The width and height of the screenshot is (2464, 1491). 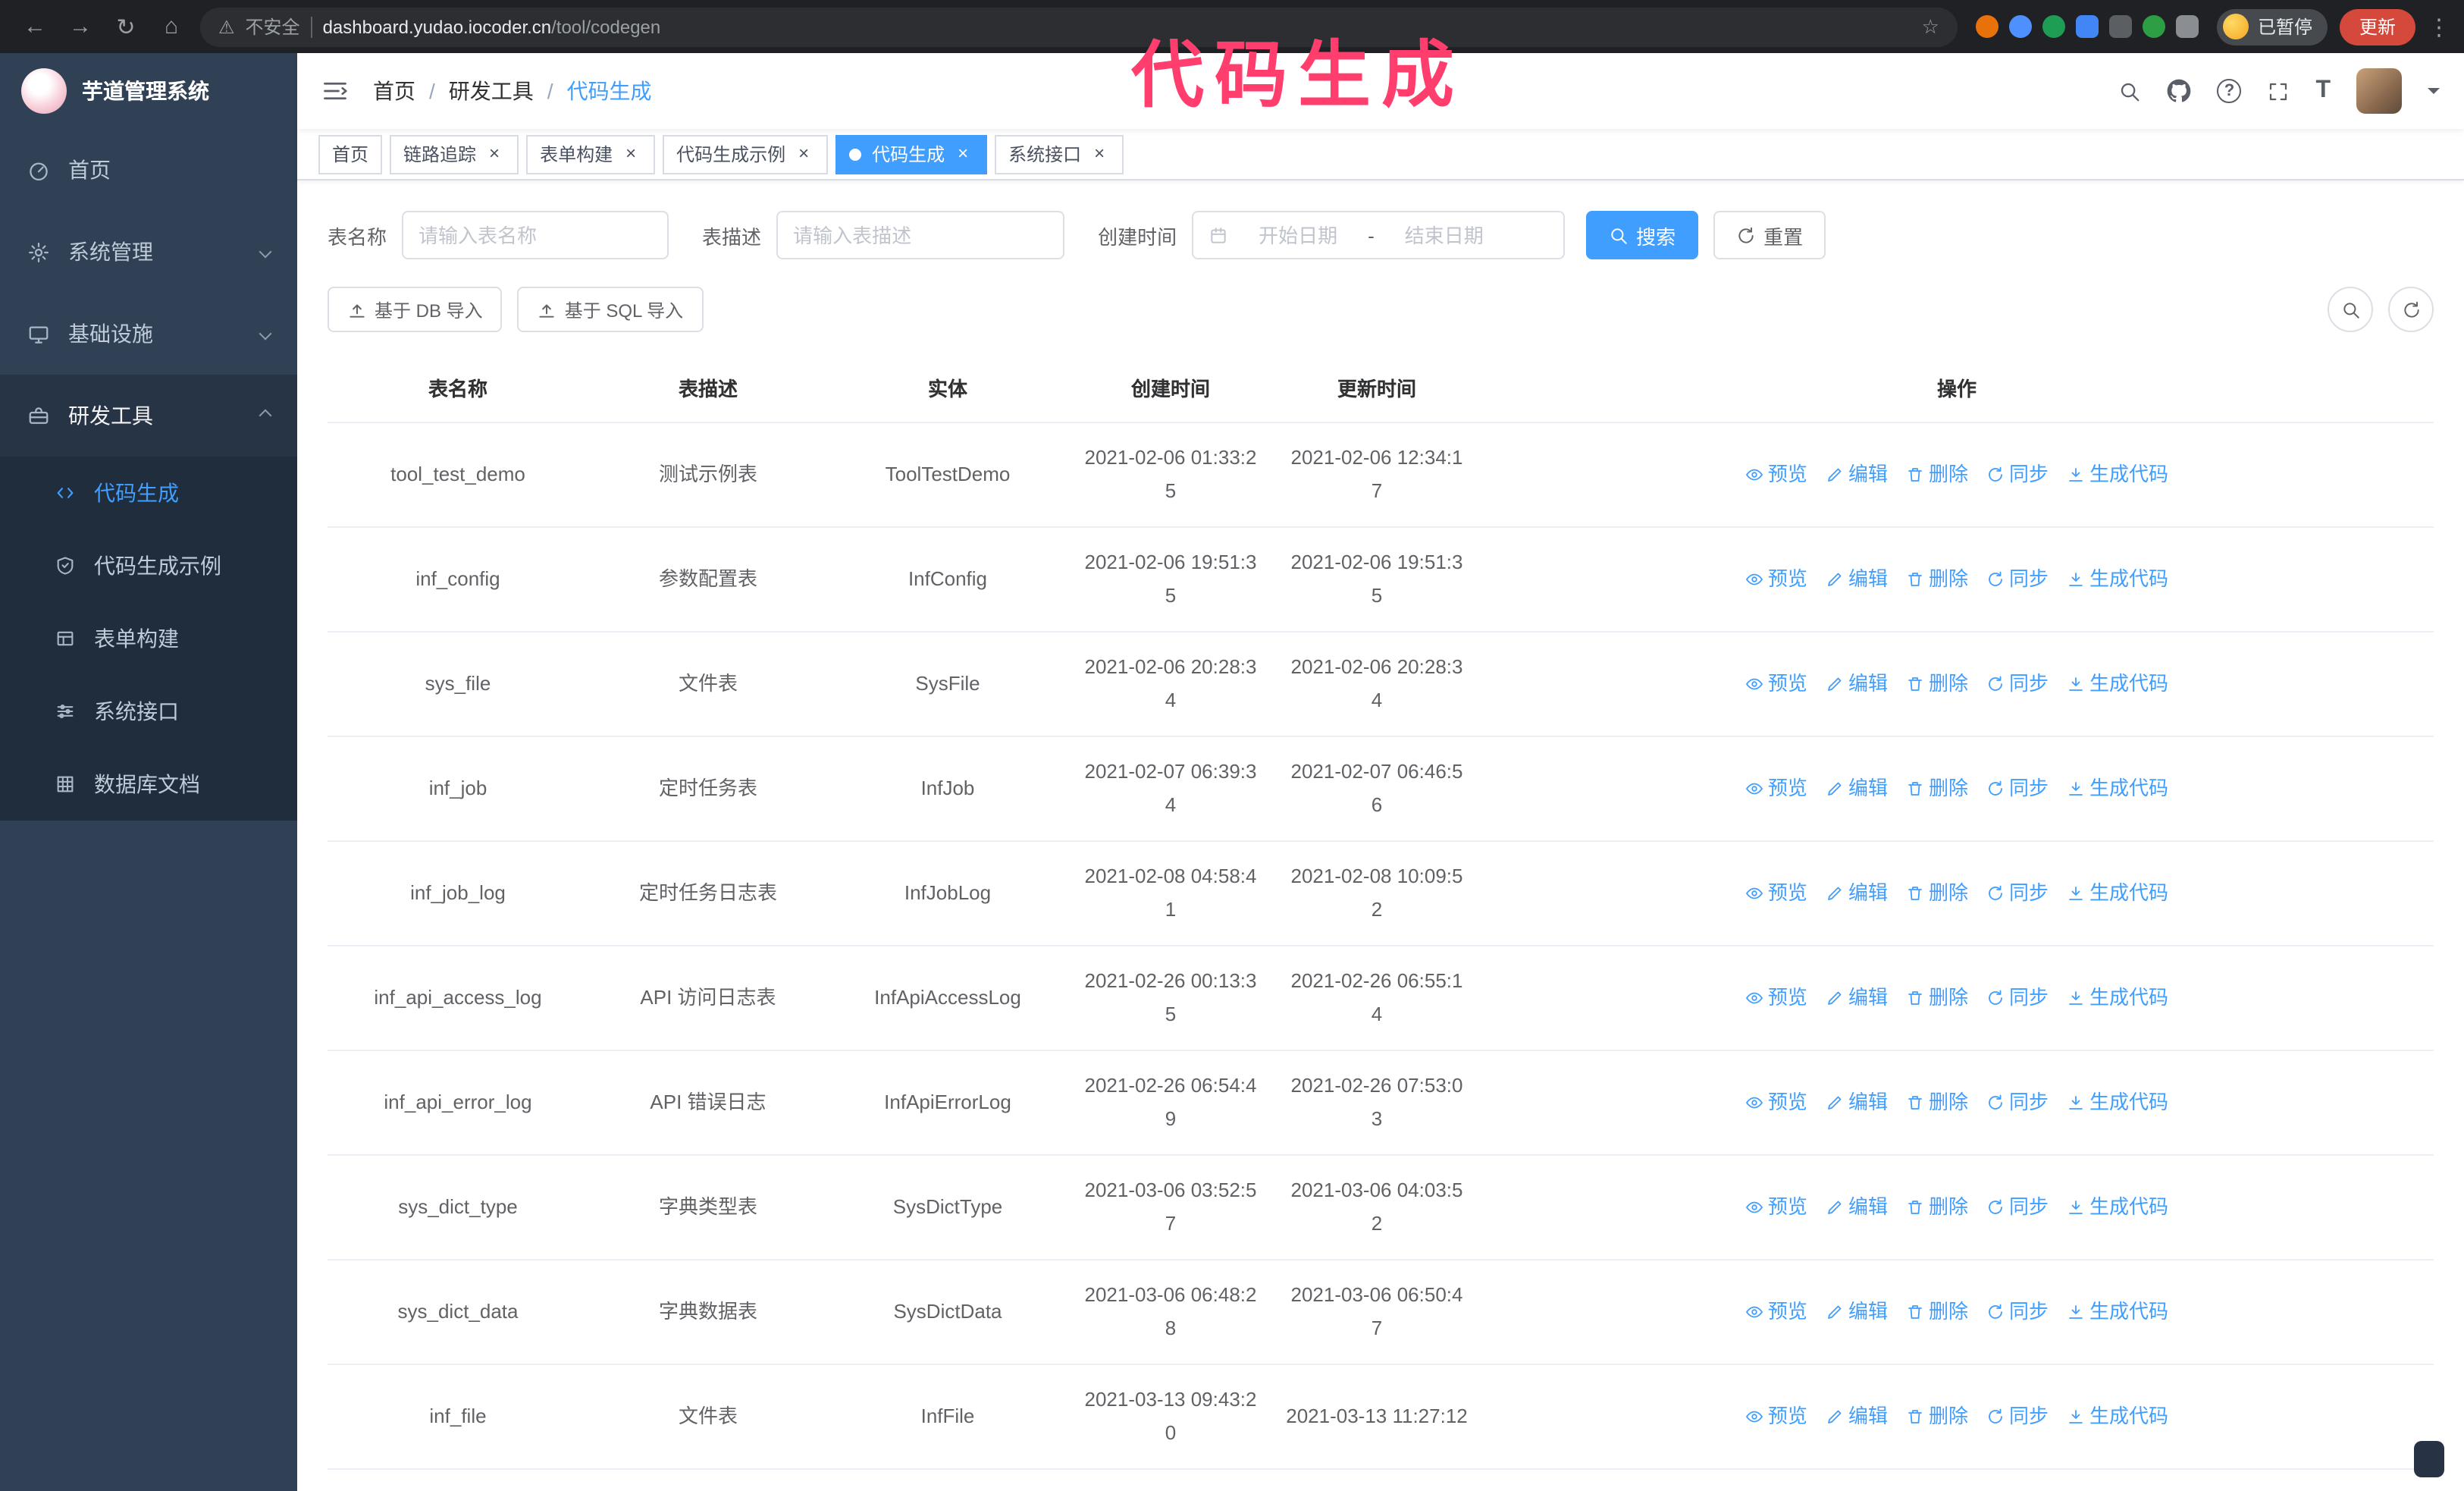 I want to click on people-extension-icon, so click(x=2087, y=26).